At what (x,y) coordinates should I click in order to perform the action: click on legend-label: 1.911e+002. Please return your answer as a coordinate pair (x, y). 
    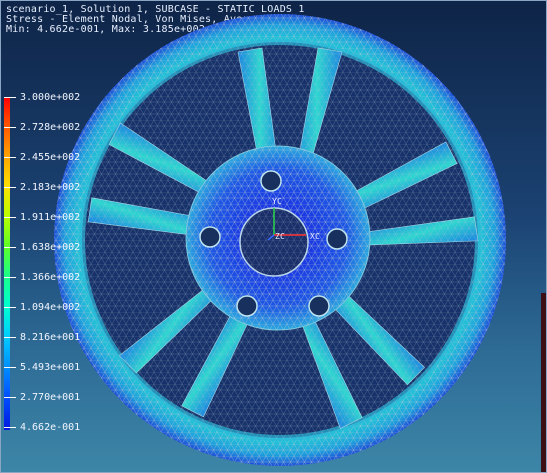
    Looking at the image, I should click on (50, 217).